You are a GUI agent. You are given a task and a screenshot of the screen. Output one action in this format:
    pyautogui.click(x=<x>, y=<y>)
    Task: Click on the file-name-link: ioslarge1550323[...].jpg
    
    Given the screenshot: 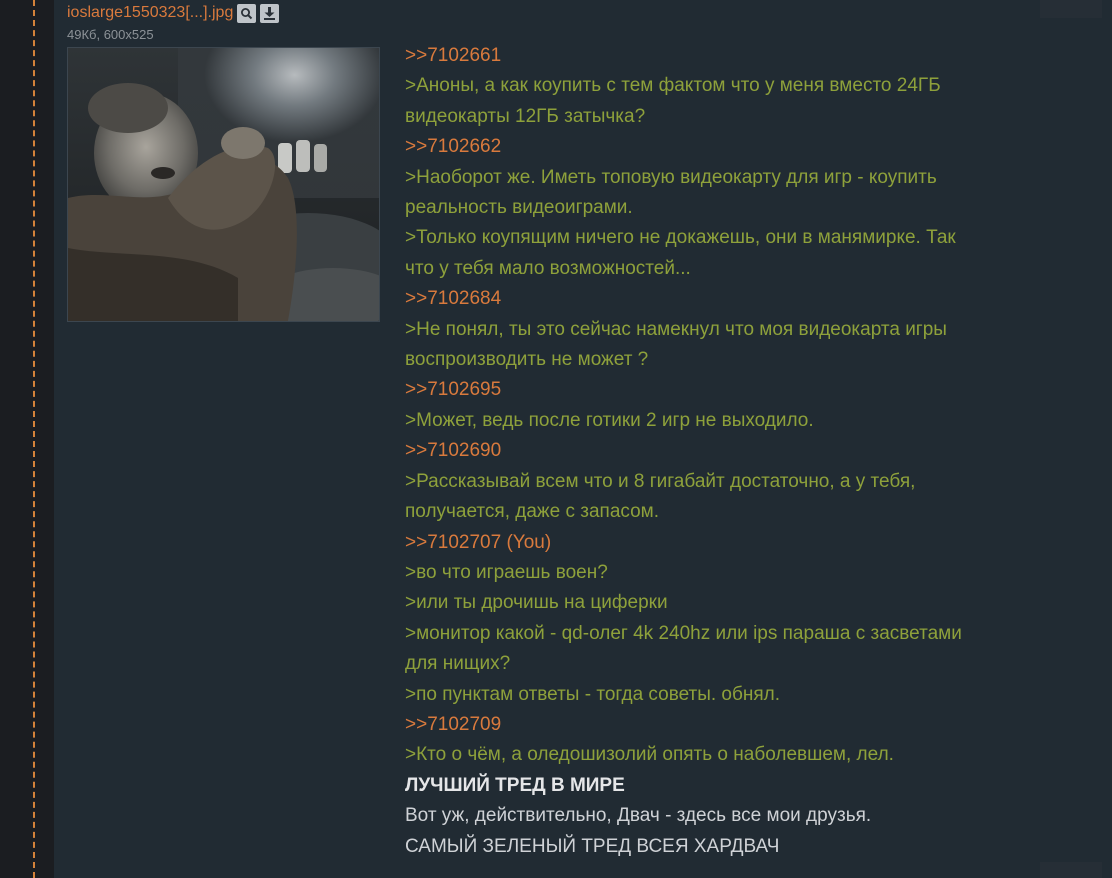 What is the action you would take?
    pyautogui.click(x=150, y=13)
    